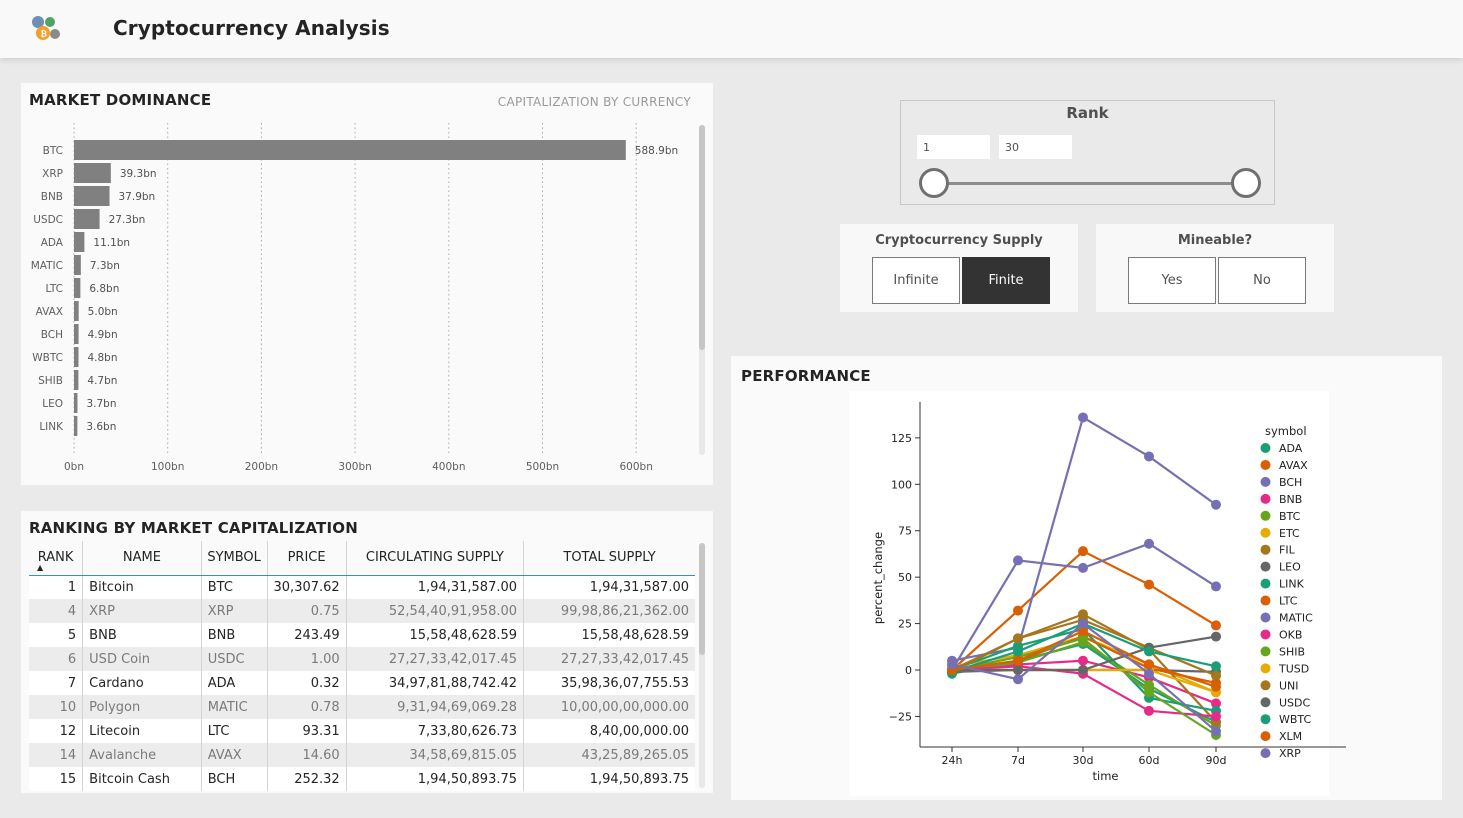 Image resolution: width=1463 pixels, height=818 pixels. What do you see at coordinates (306, 558) in the screenshot?
I see `column-header-price: PRICE` at bounding box center [306, 558].